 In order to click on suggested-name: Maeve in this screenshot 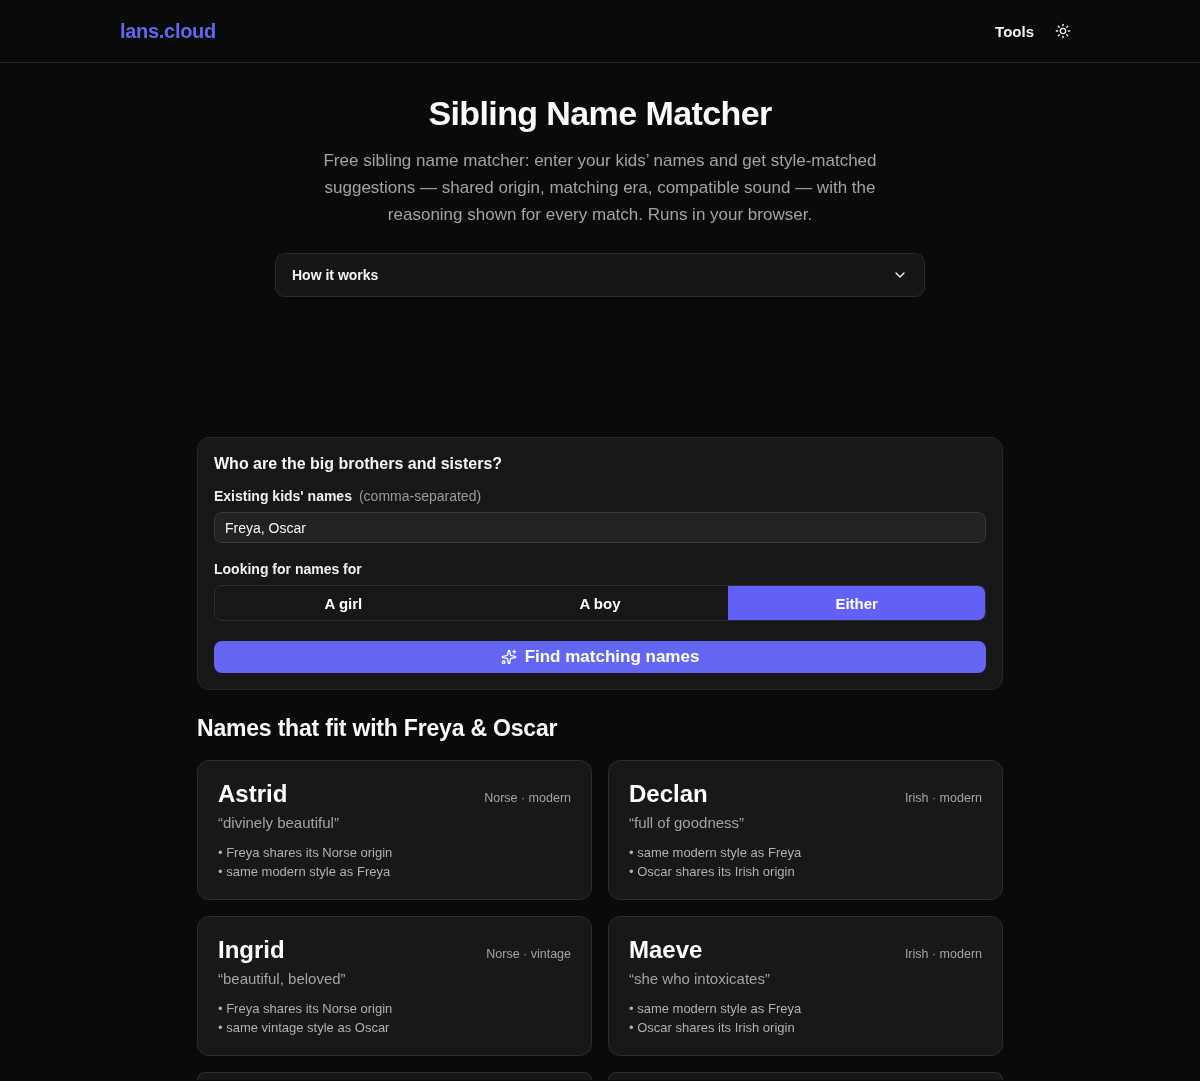, I will do `click(666, 950)`.